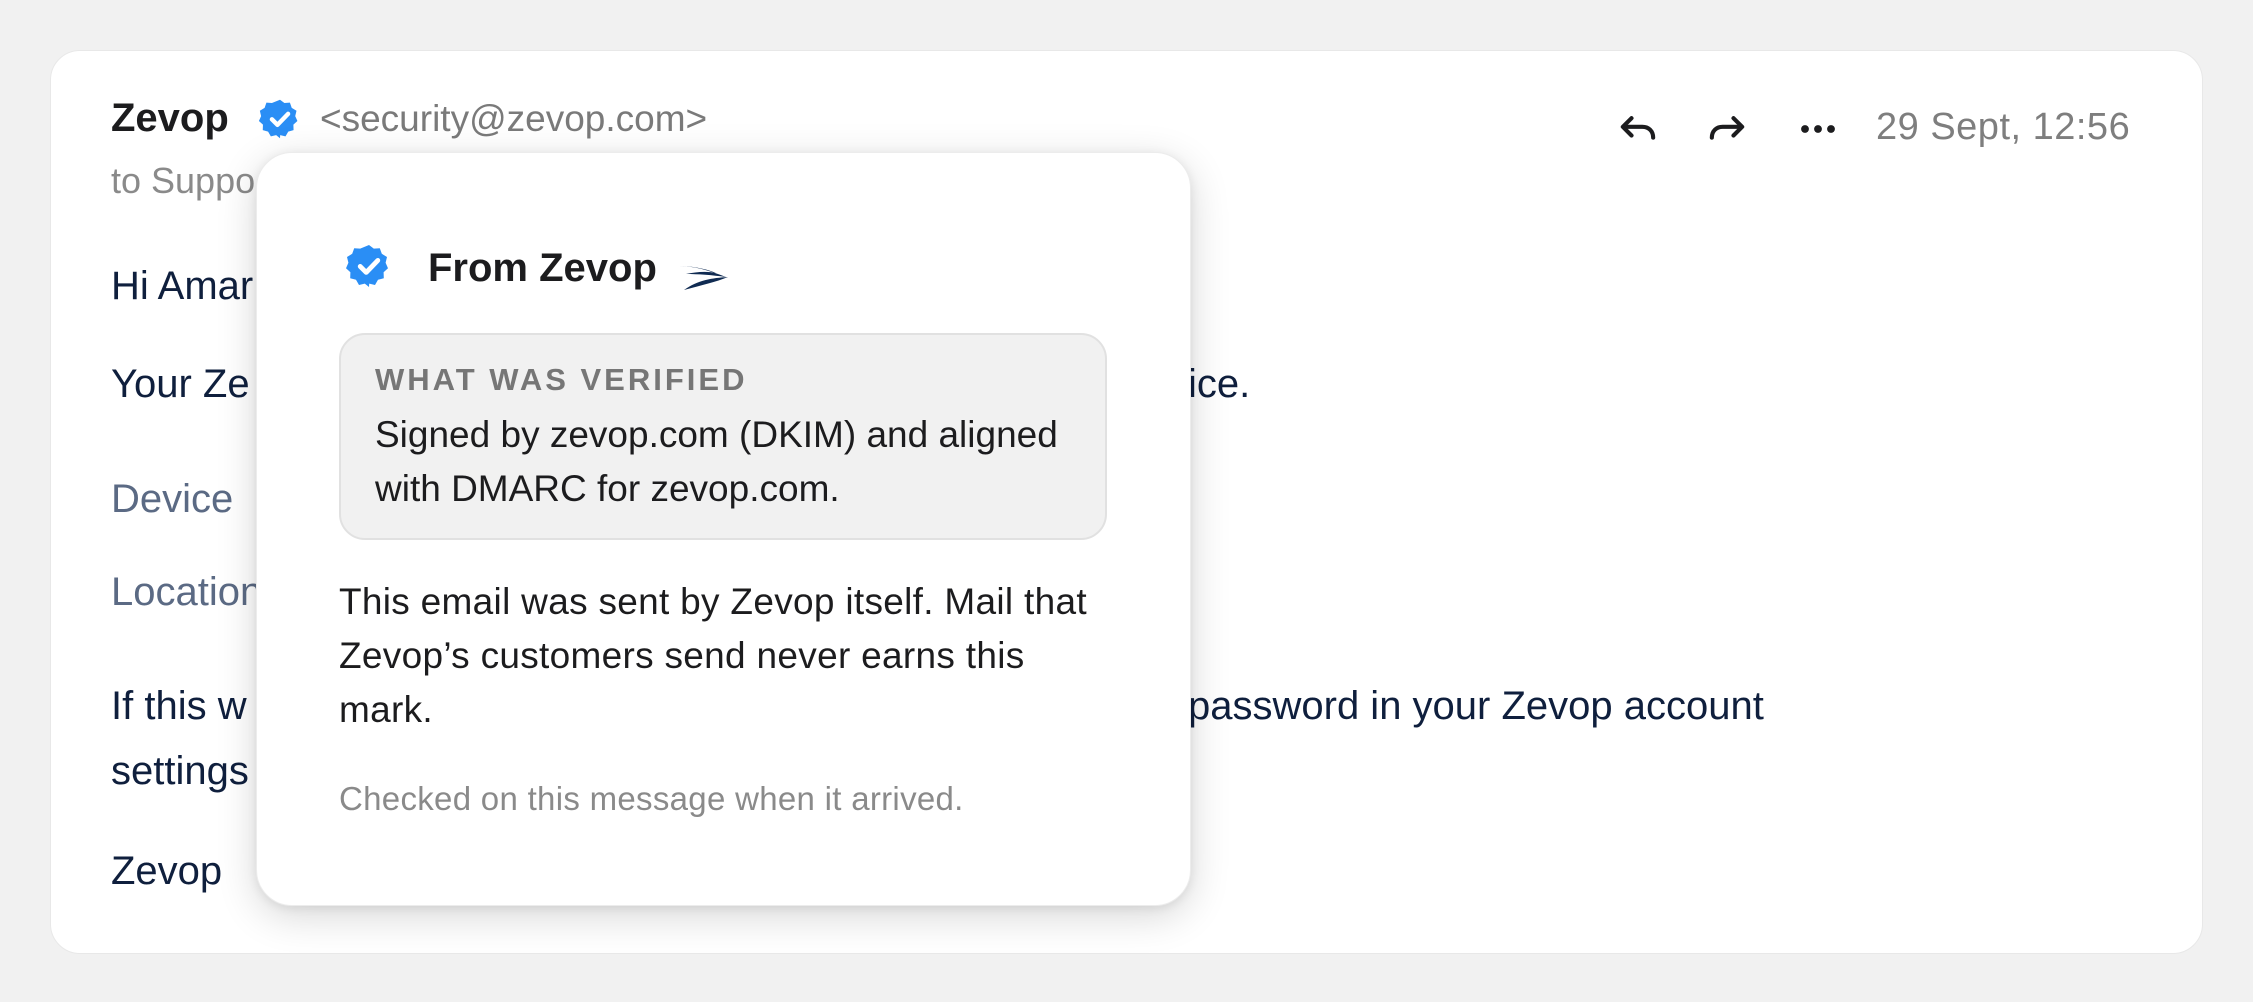 This screenshot has height=1002, width=2253. What do you see at coordinates (179, 706) in the screenshot?
I see `body-paragraph-start: If this w` at bounding box center [179, 706].